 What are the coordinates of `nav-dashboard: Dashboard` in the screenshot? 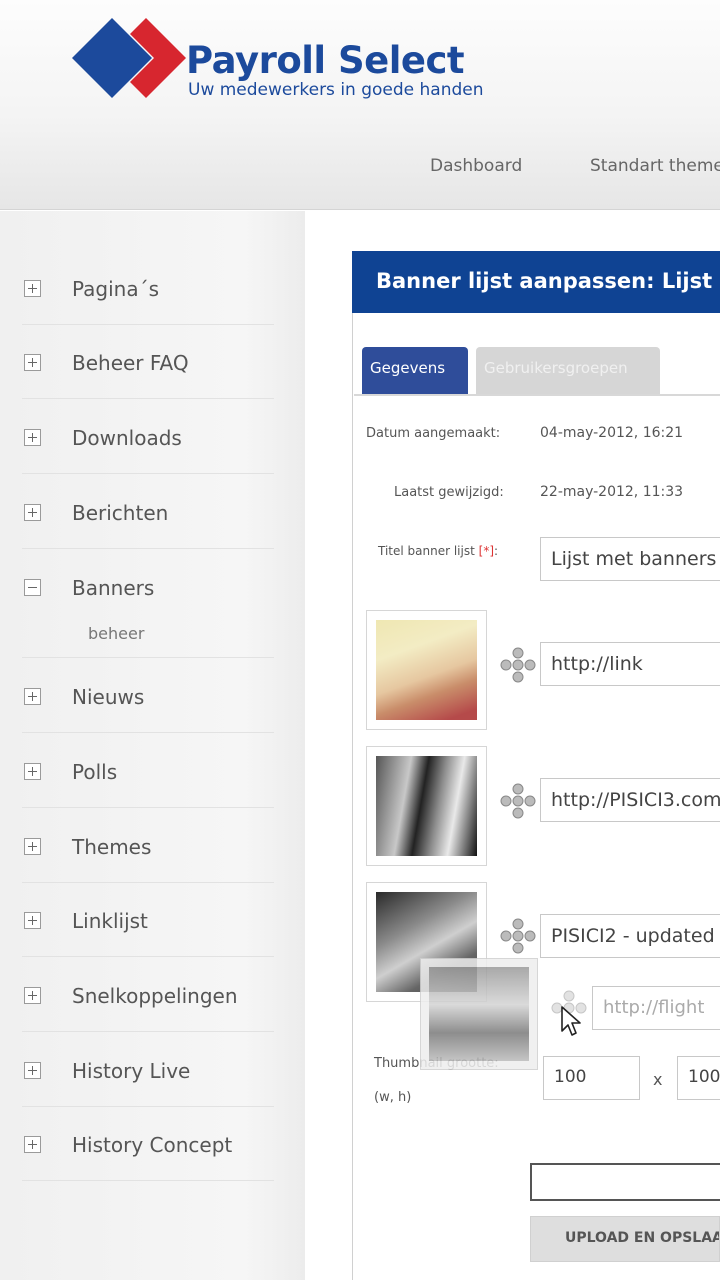 It's located at (476, 166).